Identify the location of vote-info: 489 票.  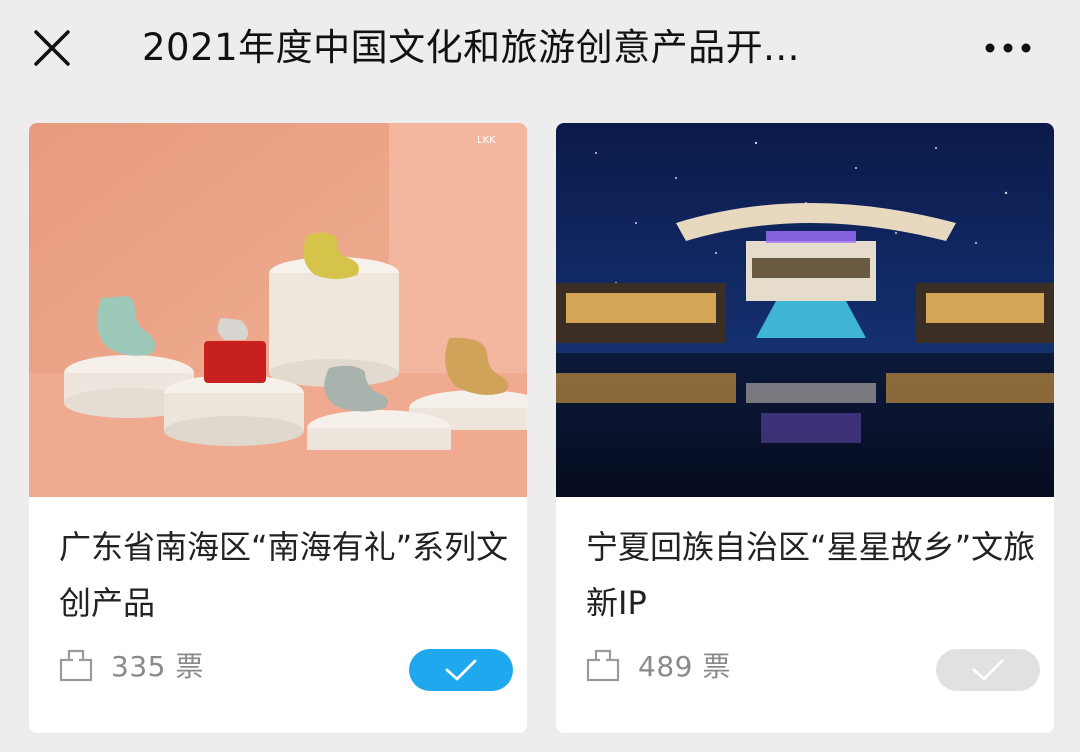
(658, 665).